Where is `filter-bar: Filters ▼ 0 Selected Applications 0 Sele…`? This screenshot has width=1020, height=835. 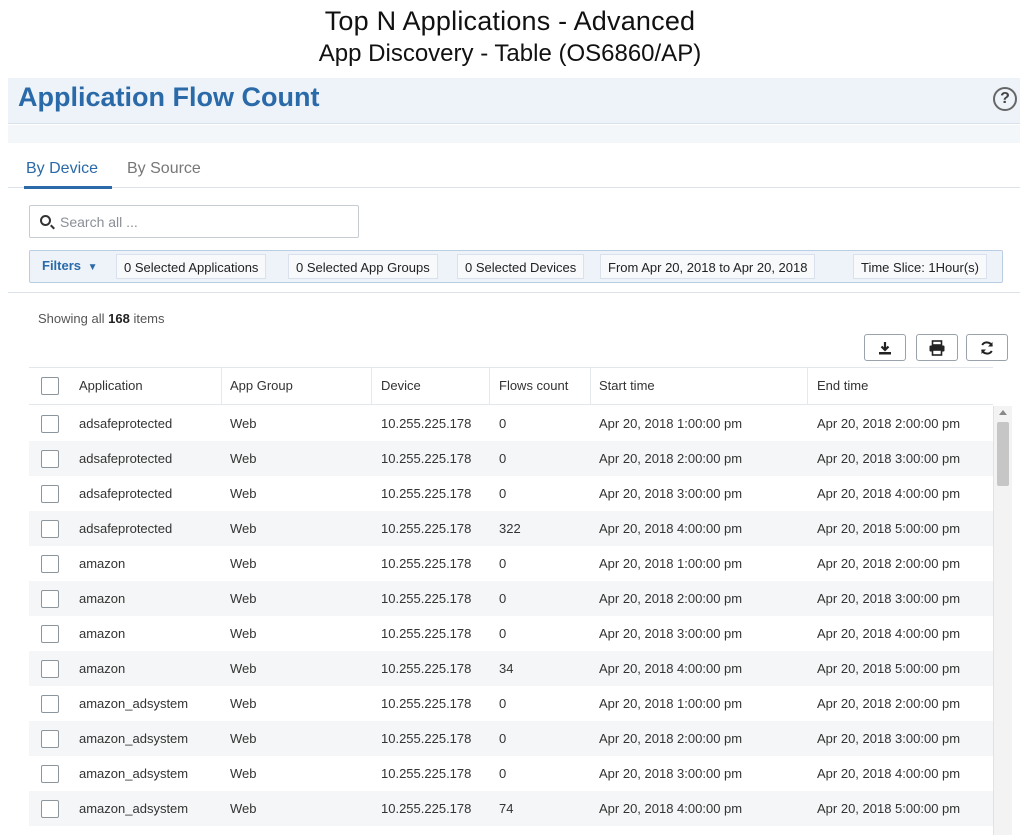 filter-bar: Filters ▼ 0 Selected Applications 0 Sele… is located at coordinates (516, 266).